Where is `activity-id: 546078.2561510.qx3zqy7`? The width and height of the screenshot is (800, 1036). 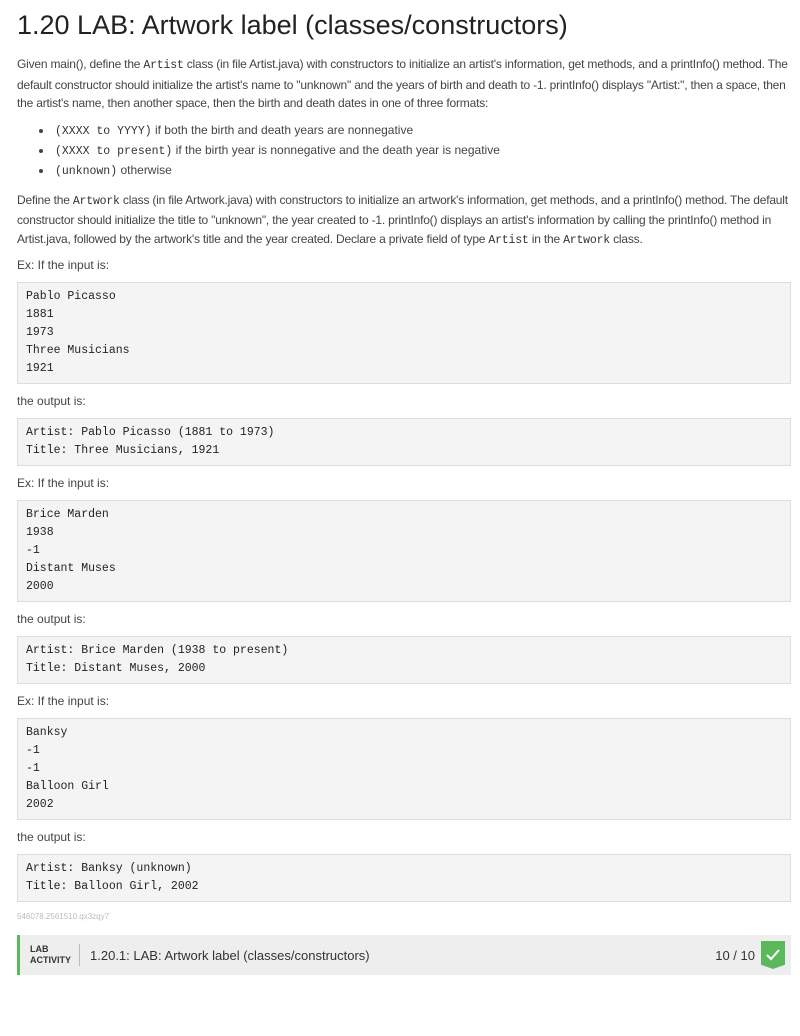
activity-id: 546078.2561510.qx3zqy7 is located at coordinates (63, 916).